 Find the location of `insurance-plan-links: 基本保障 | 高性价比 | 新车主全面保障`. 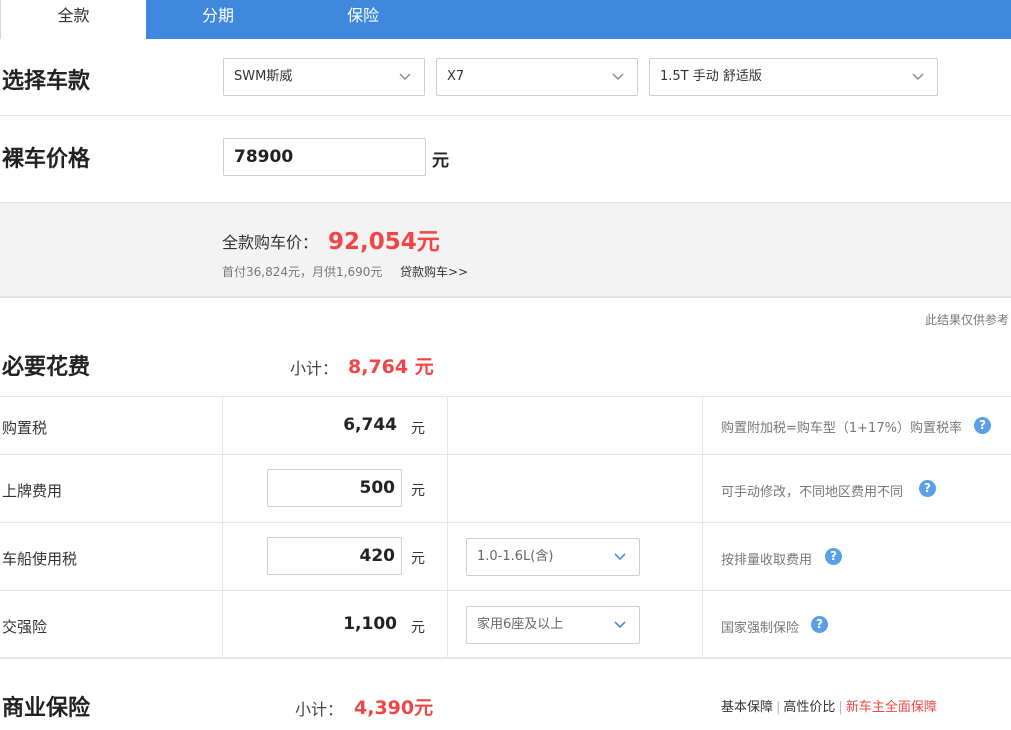

insurance-plan-links: 基本保障 | 高性价比 | 新车主全面保障 is located at coordinates (829, 707).